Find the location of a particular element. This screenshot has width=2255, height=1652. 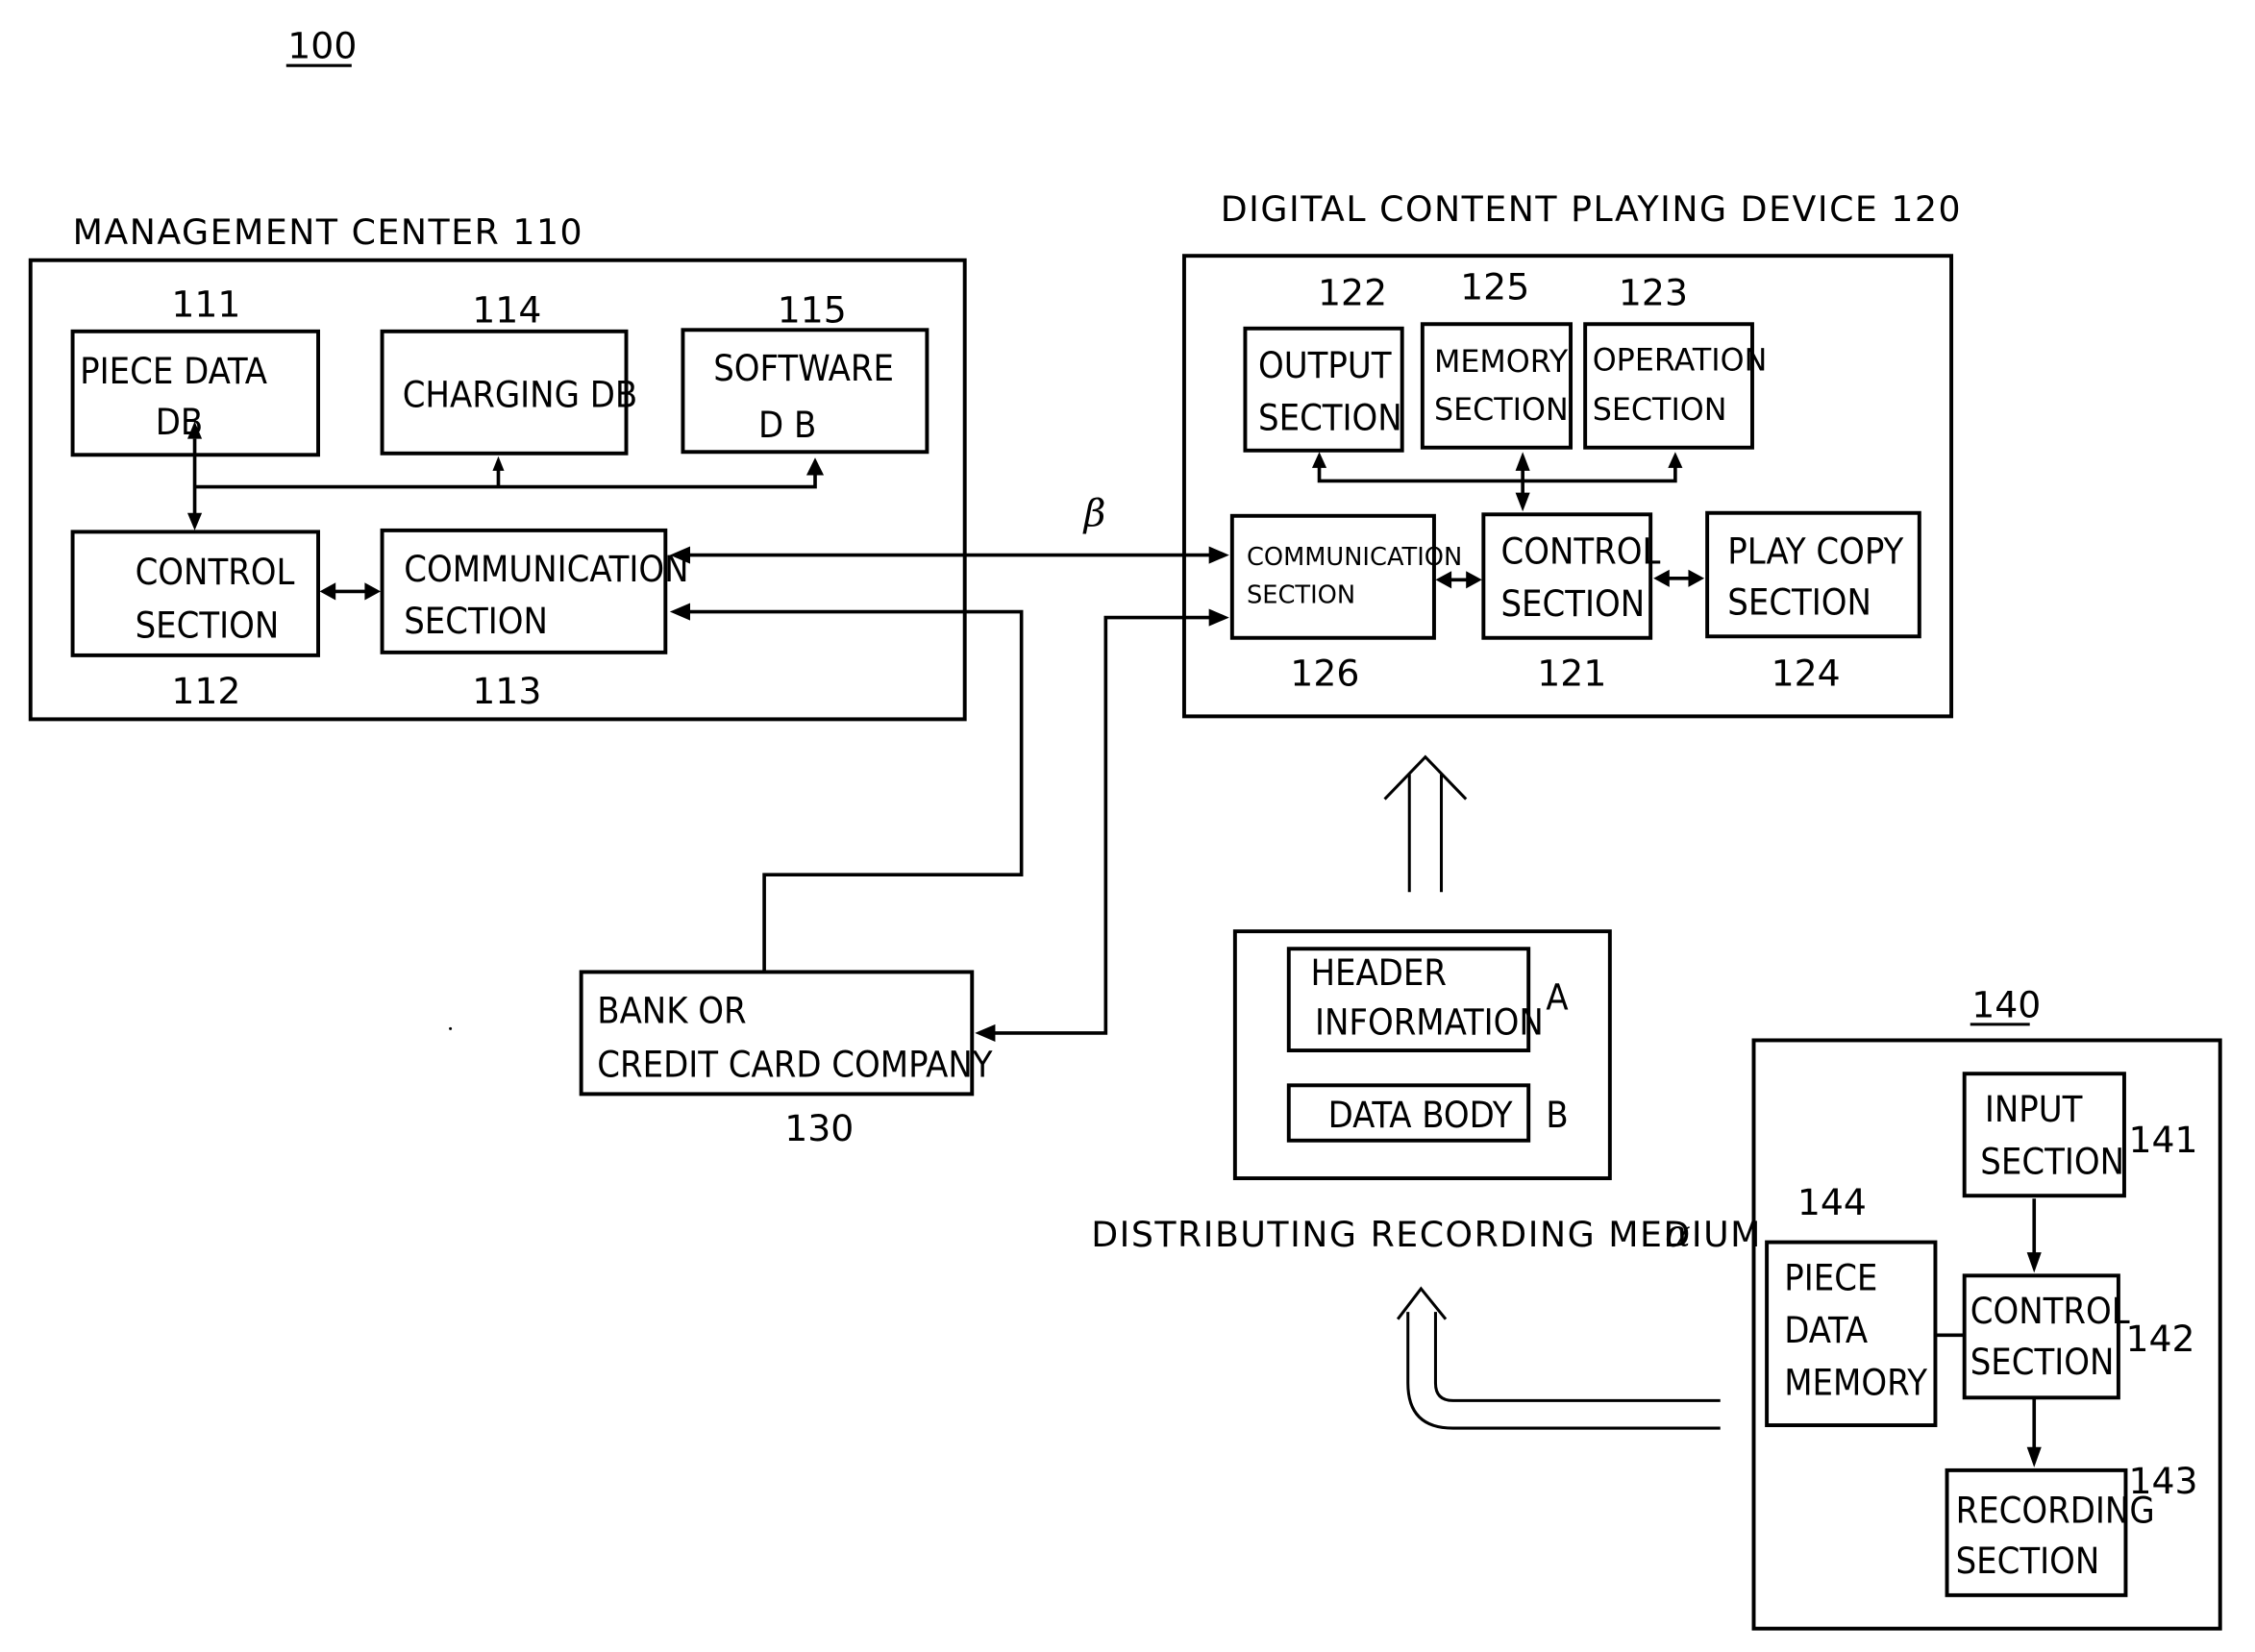

software-db: 115 SOFTWARE D B is located at coordinates (805, 372).